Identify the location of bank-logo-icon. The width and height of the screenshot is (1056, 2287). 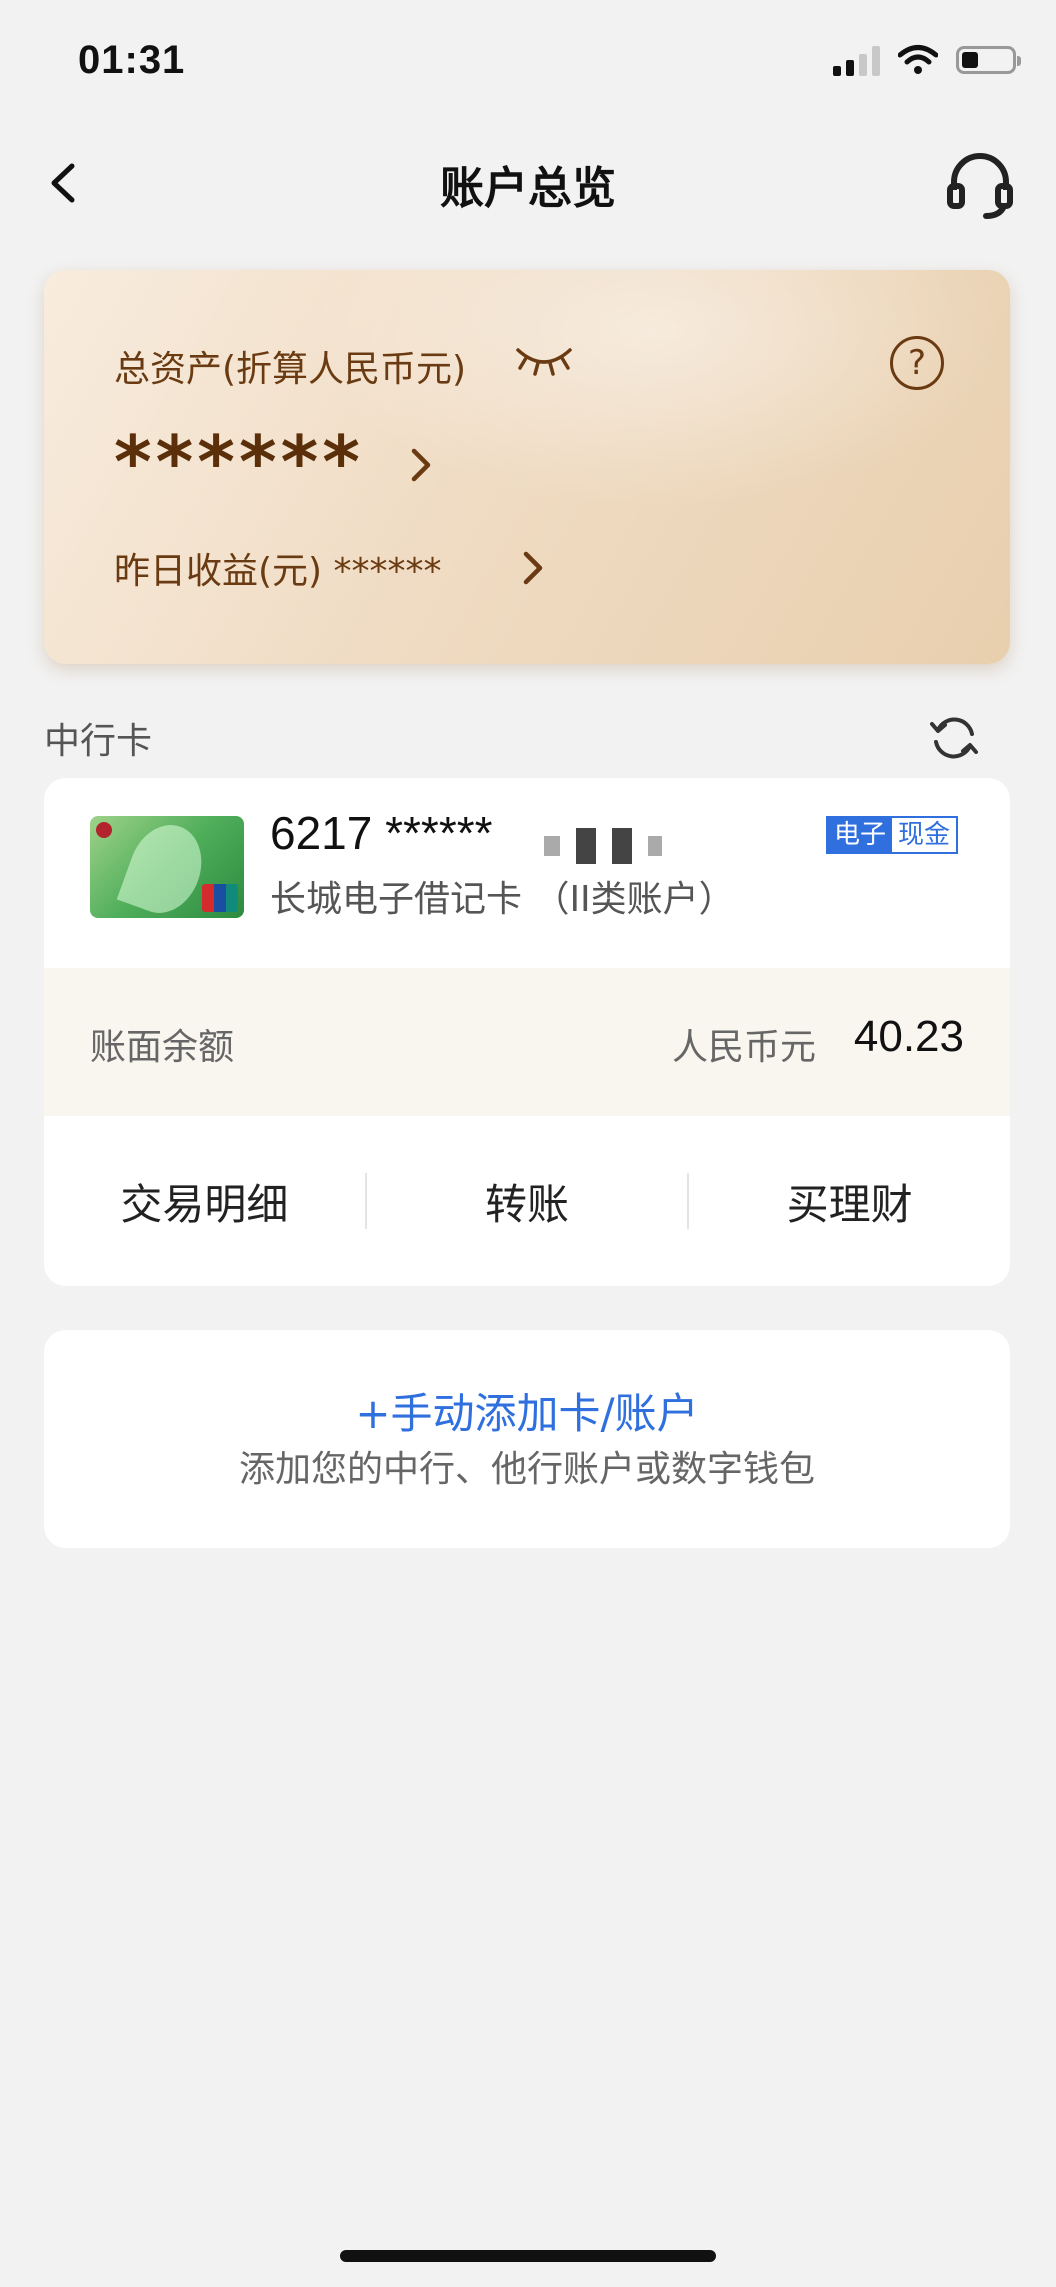
(104, 830).